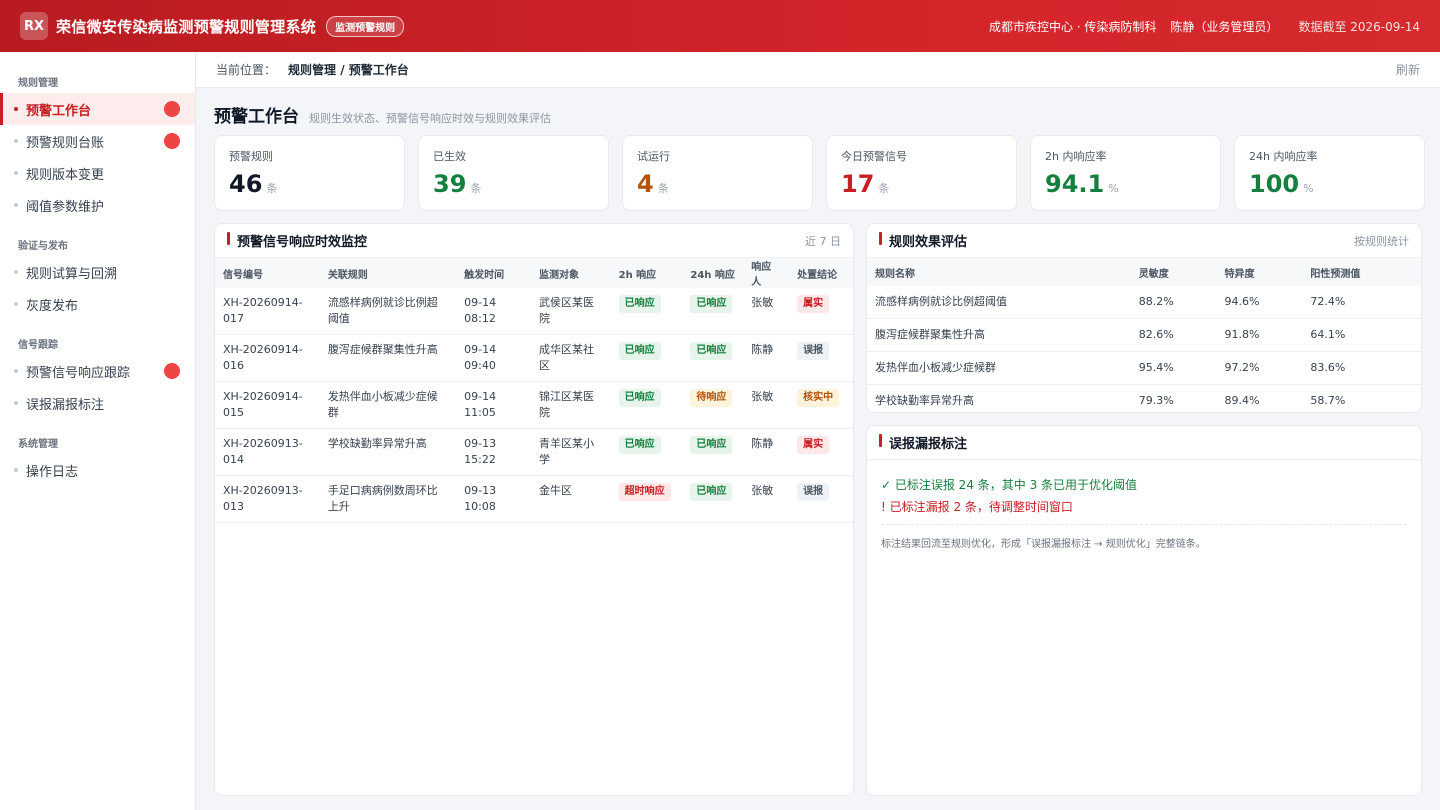  What do you see at coordinates (923, 442) in the screenshot?
I see `panel-title: 误报漏报标注` at bounding box center [923, 442].